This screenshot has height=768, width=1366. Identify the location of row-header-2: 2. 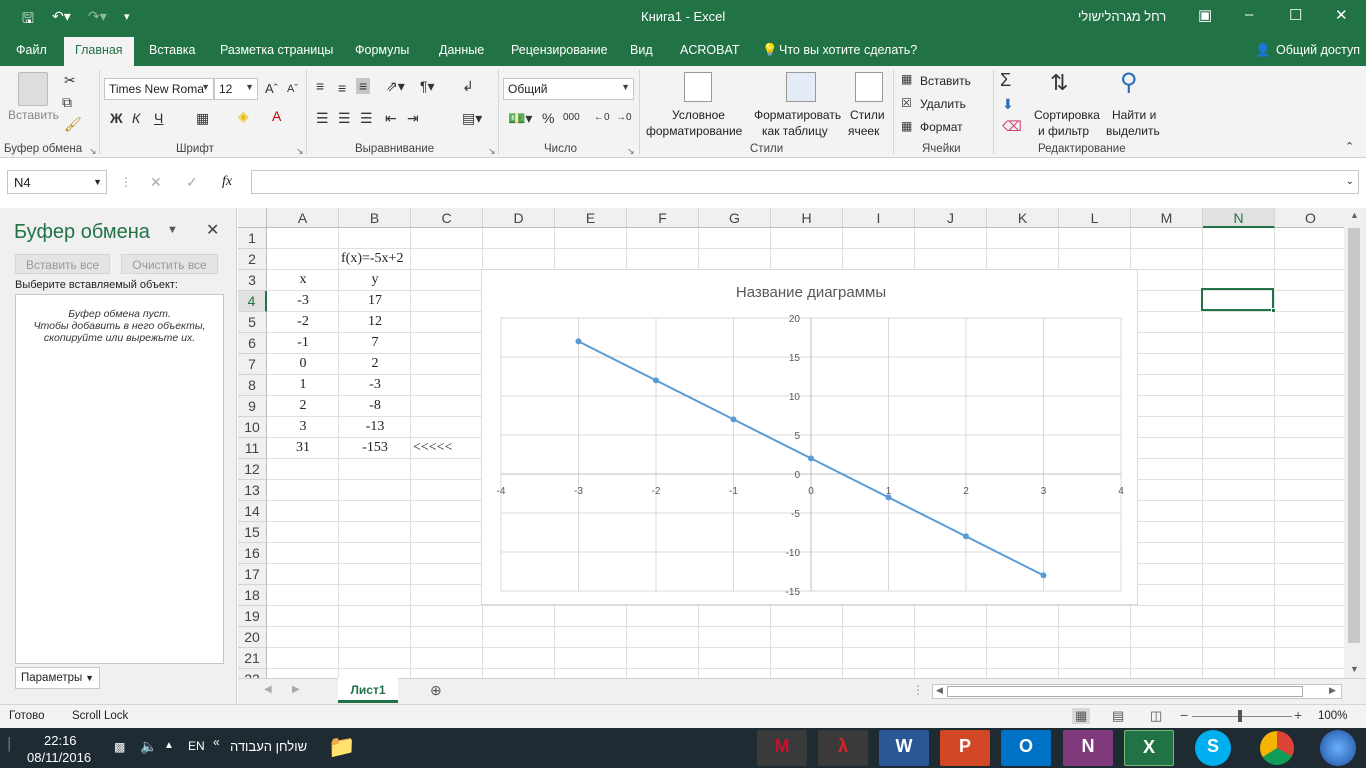
(252, 259).